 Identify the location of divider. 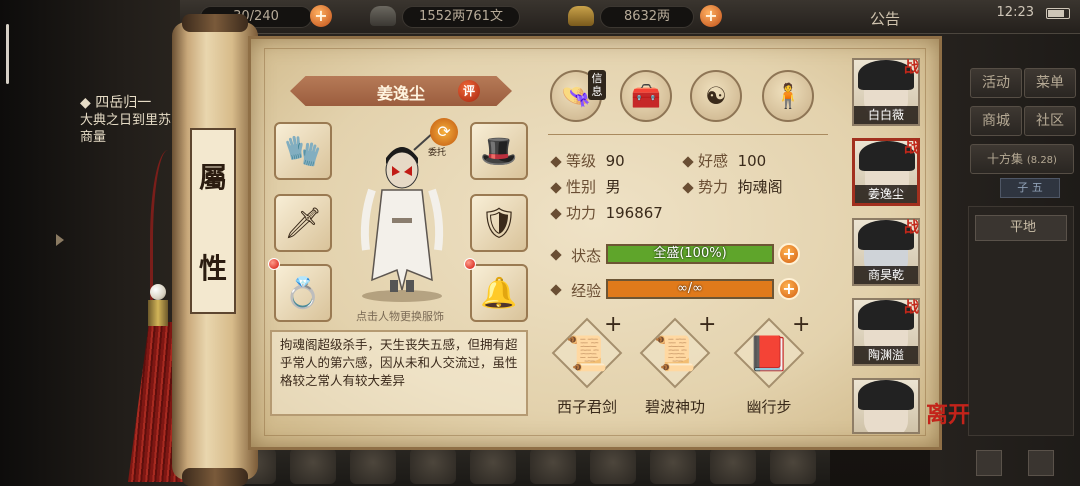
(688, 134).